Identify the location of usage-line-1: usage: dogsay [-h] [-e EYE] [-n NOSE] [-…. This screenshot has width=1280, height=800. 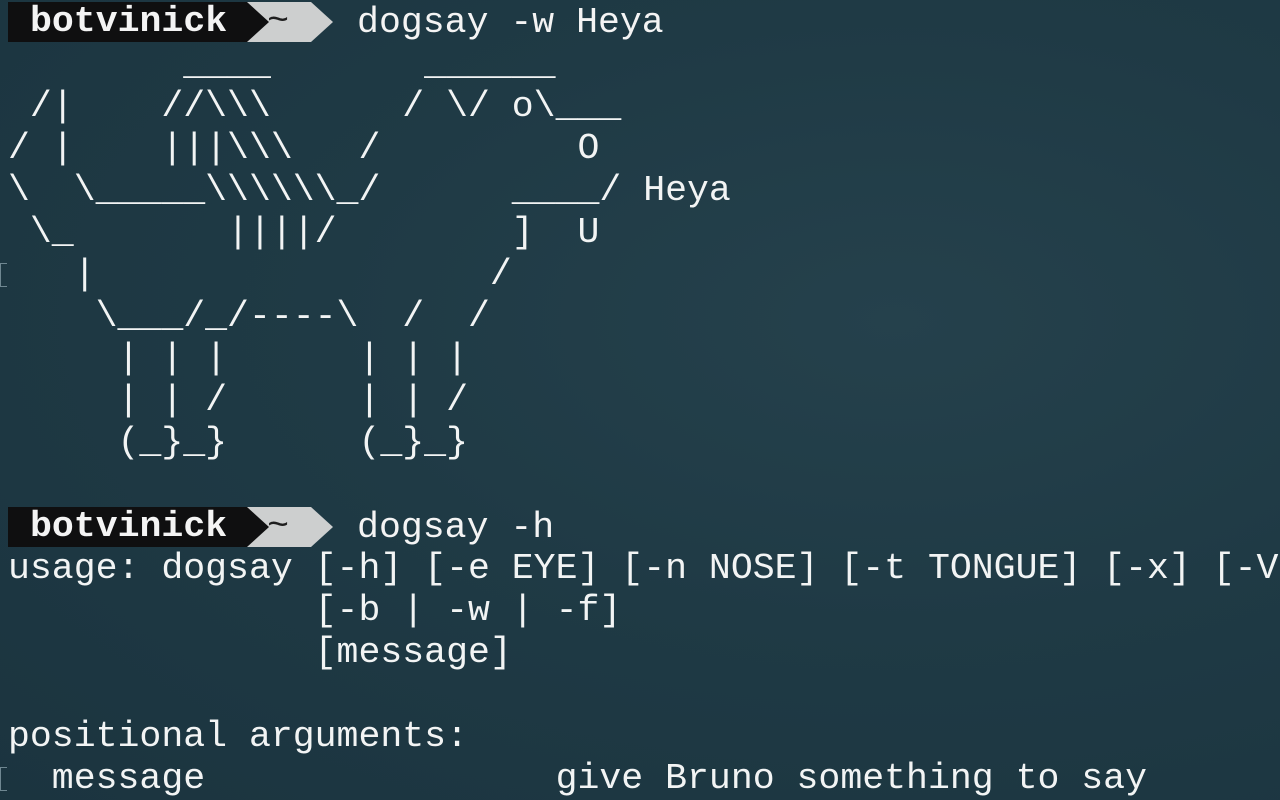
(643, 568).